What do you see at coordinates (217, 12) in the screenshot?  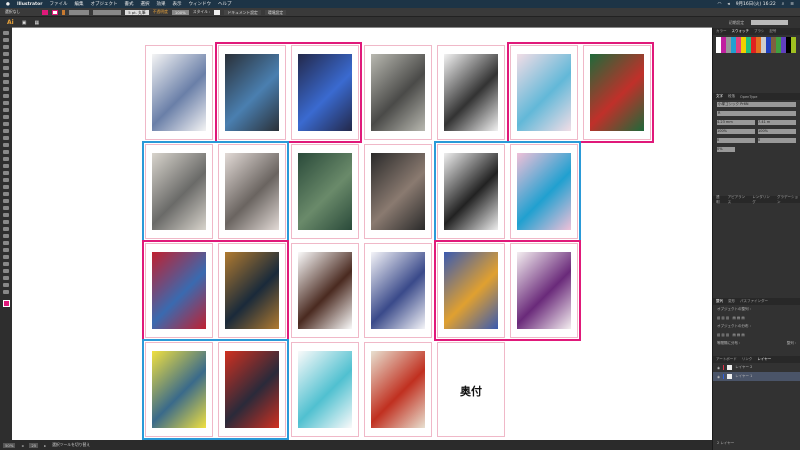 I see `style-swatch` at bounding box center [217, 12].